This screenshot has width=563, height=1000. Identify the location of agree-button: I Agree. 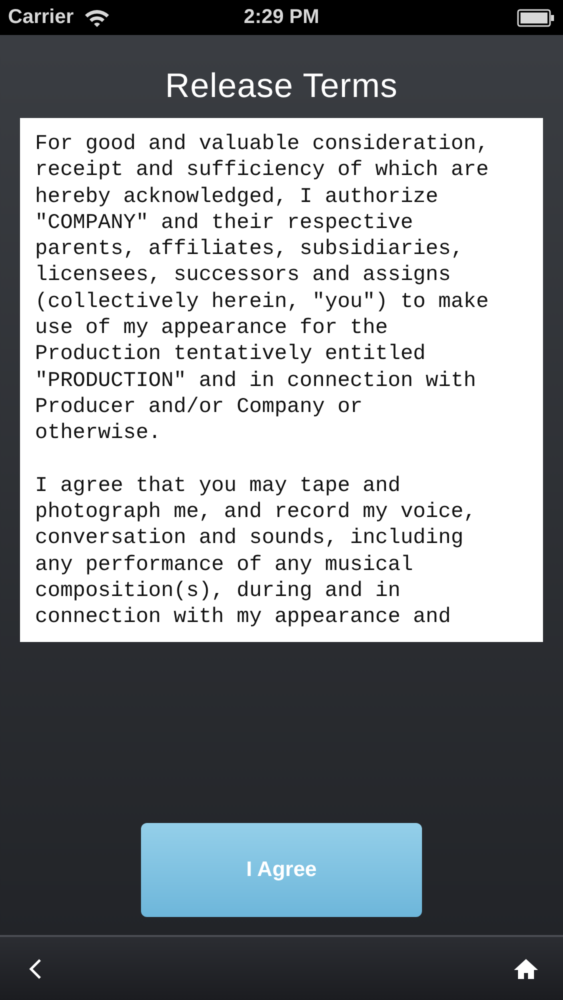
(281, 870).